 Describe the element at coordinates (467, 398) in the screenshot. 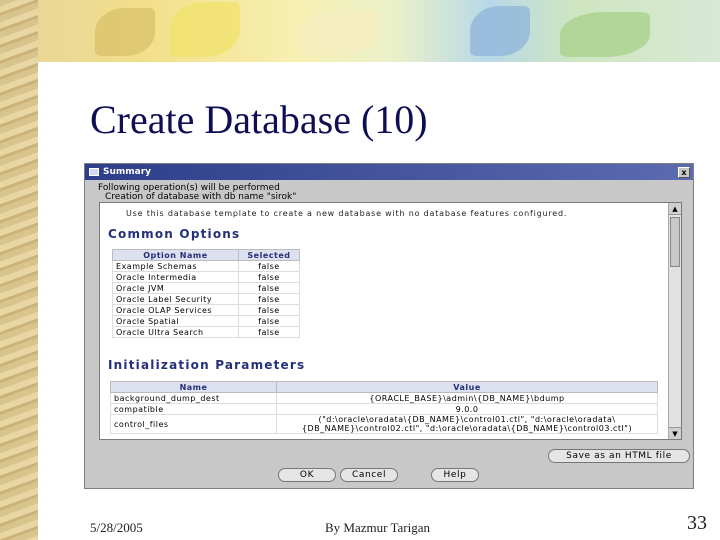

I see `param-value-cell: {ORACLE_BASE}\admin\{DB_NAME}\bdump` at that location.